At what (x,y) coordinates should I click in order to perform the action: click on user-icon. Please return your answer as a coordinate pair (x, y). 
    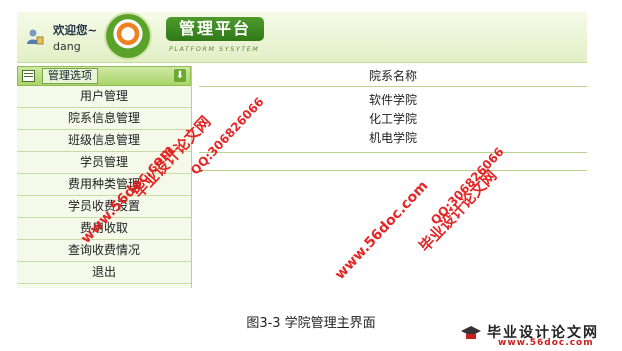
    Looking at the image, I should click on (35, 37).